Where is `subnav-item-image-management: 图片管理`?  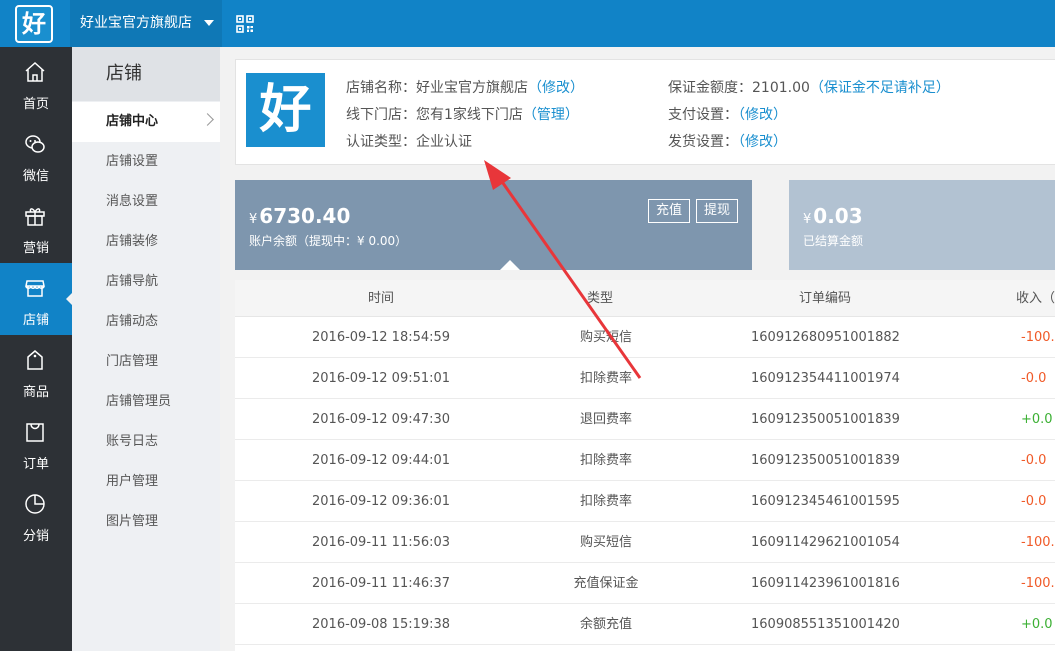
subnav-item-image-management: 图片管理 is located at coordinates (146, 522).